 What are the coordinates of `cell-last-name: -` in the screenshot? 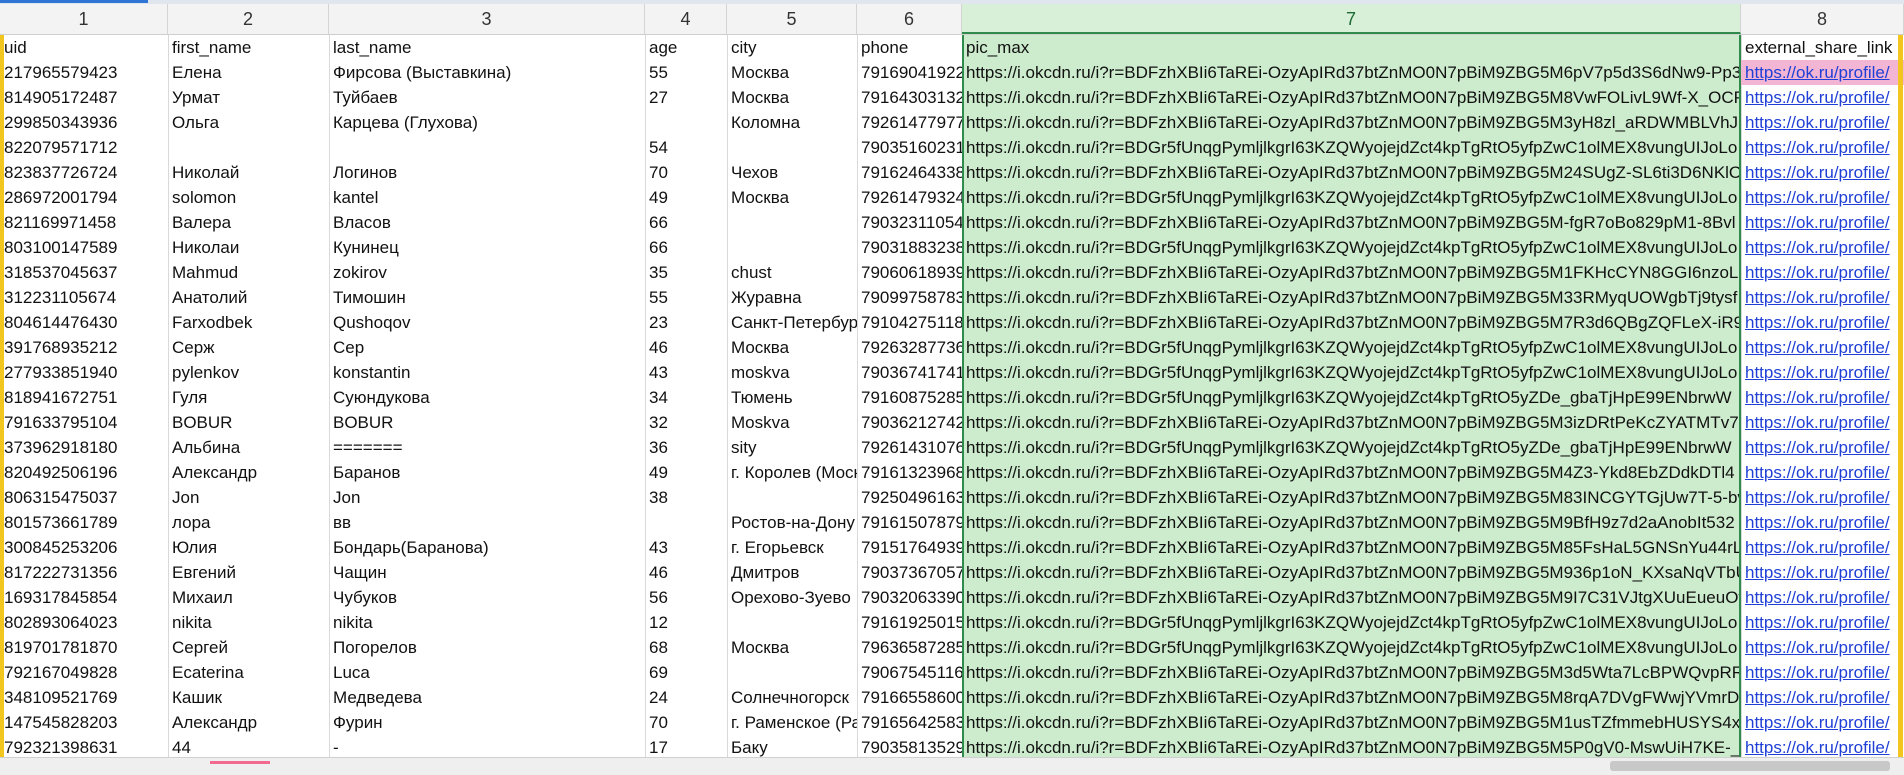 It's located at (487, 746).